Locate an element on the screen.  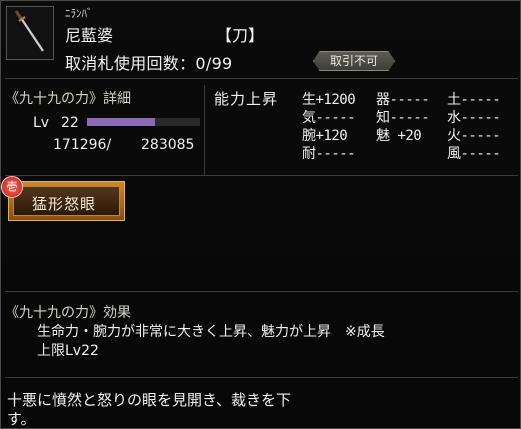
stat-item: 気----- is located at coordinates (329, 118).